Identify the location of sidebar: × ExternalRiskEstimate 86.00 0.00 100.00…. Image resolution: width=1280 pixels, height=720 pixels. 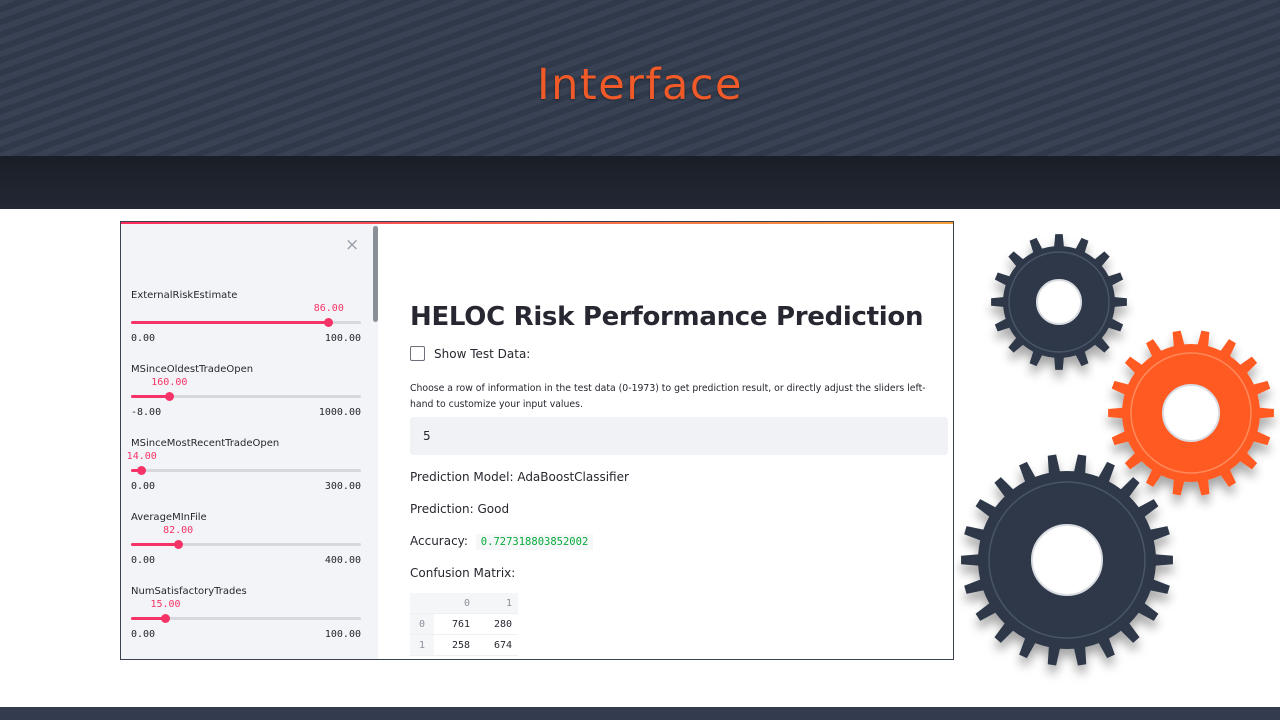
(249, 441).